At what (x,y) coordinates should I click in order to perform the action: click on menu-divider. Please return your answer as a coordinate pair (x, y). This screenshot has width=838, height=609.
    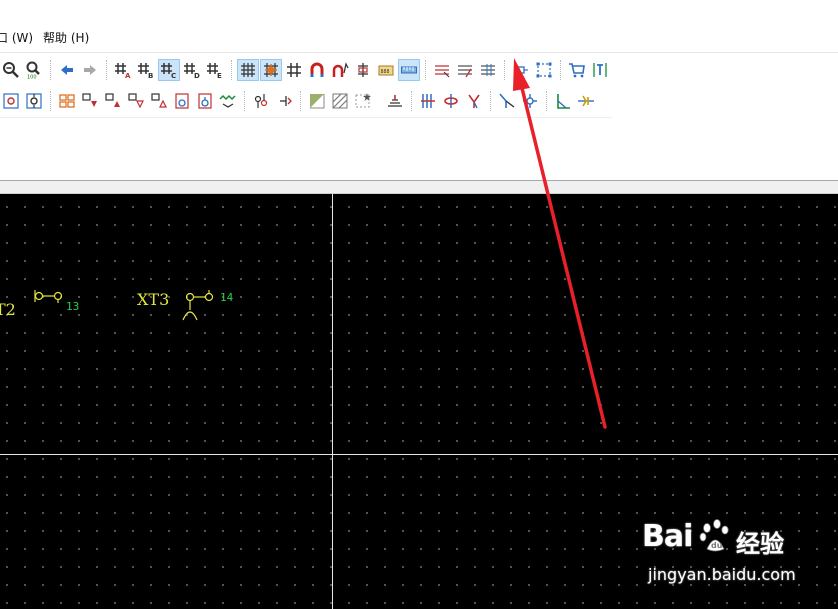
    Looking at the image, I should click on (419, 52).